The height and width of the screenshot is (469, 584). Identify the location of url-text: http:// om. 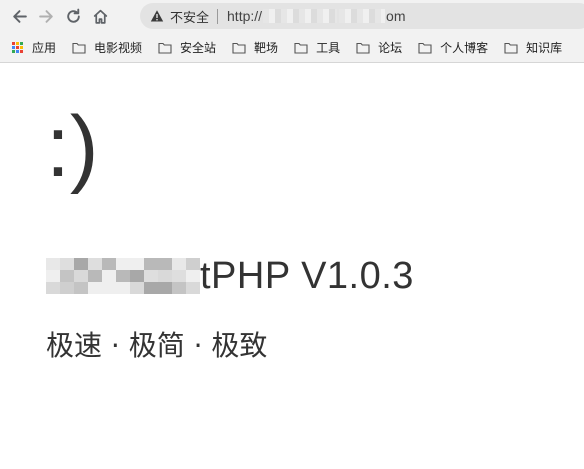
(316, 16).